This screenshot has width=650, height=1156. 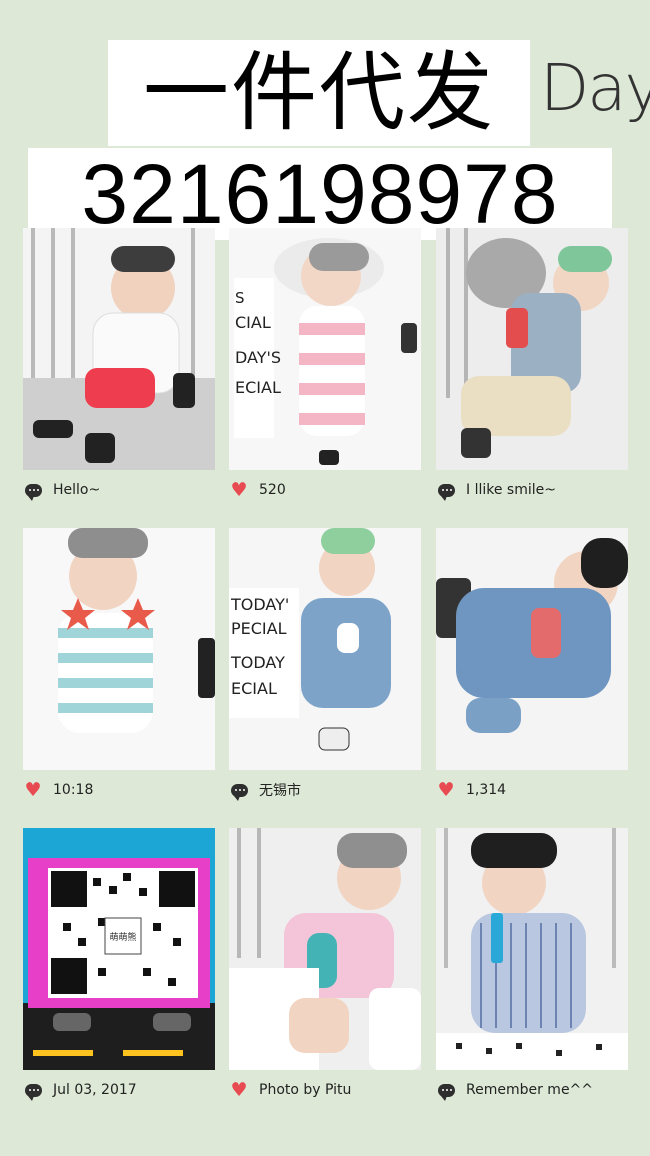 What do you see at coordinates (280, 791) in the screenshot?
I see `caption-text: 无锡市` at bounding box center [280, 791].